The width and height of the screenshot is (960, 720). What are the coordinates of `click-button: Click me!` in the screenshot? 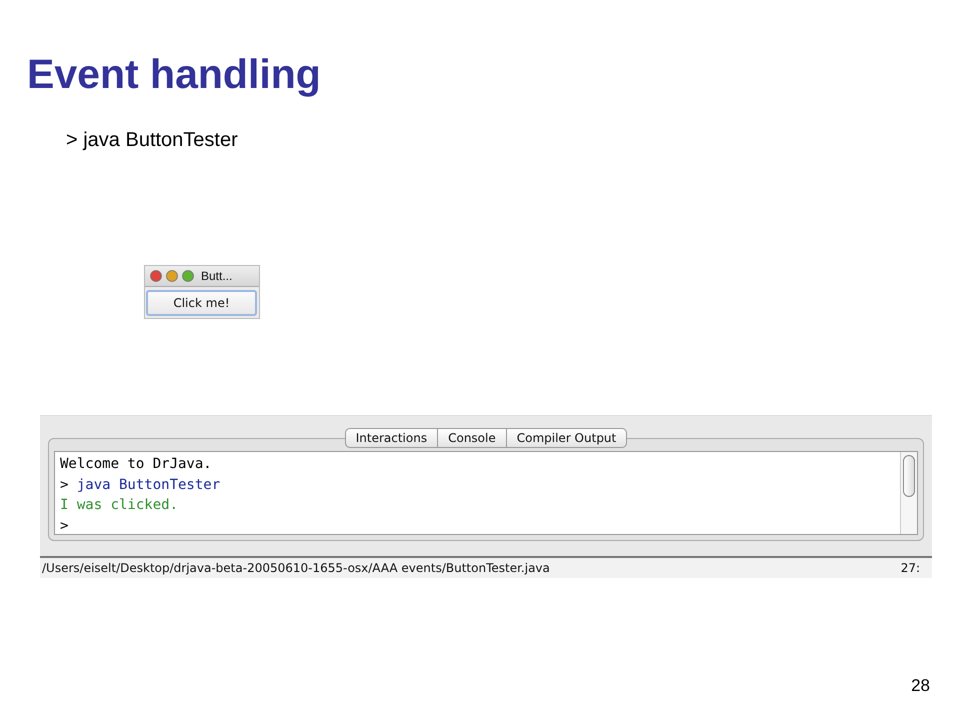 It's located at (201, 303).